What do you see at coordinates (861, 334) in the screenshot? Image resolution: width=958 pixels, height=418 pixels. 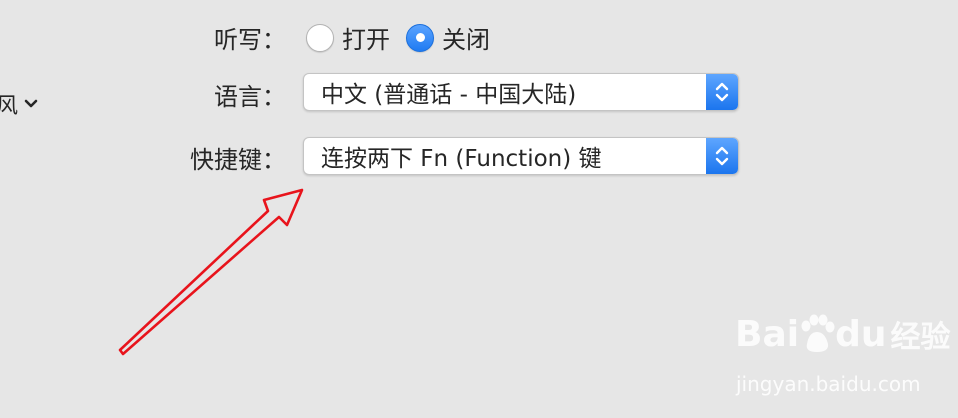 I see `watermark-brand-latin-2: du` at bounding box center [861, 334].